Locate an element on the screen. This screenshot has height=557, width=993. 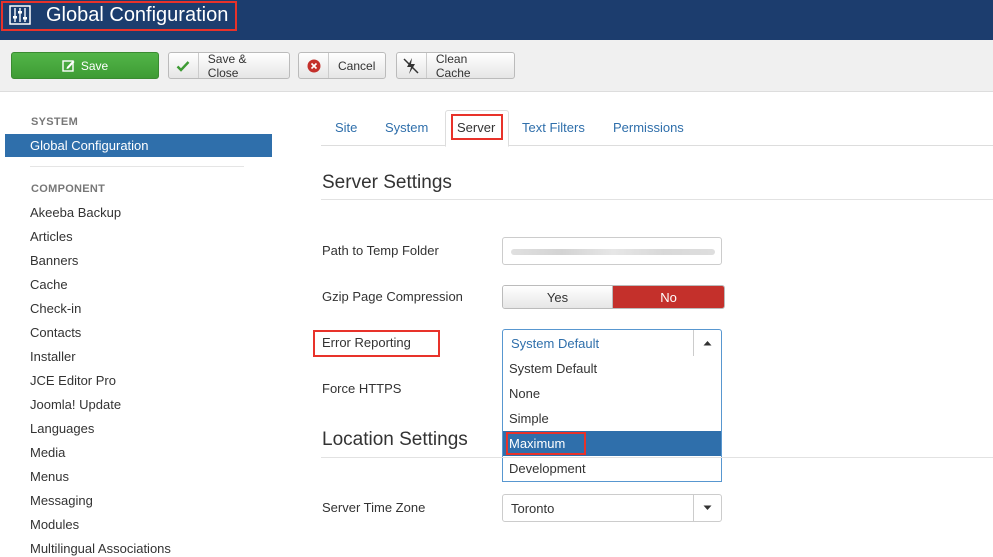
cancel-icon is located at coordinates (314, 65).